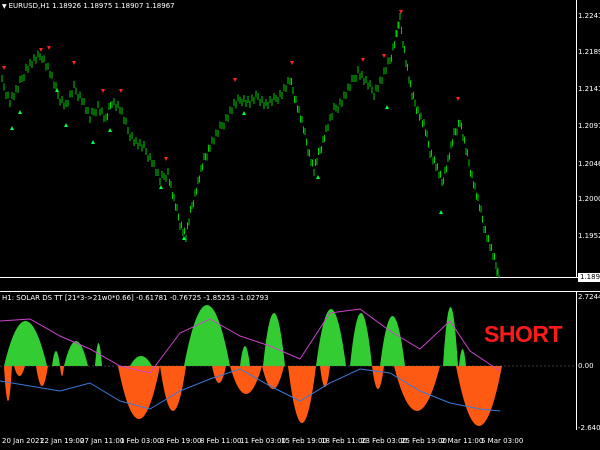 The width and height of the screenshot is (600, 450). I want to click on indicator-axis-zero: 0.00, so click(586, 366).